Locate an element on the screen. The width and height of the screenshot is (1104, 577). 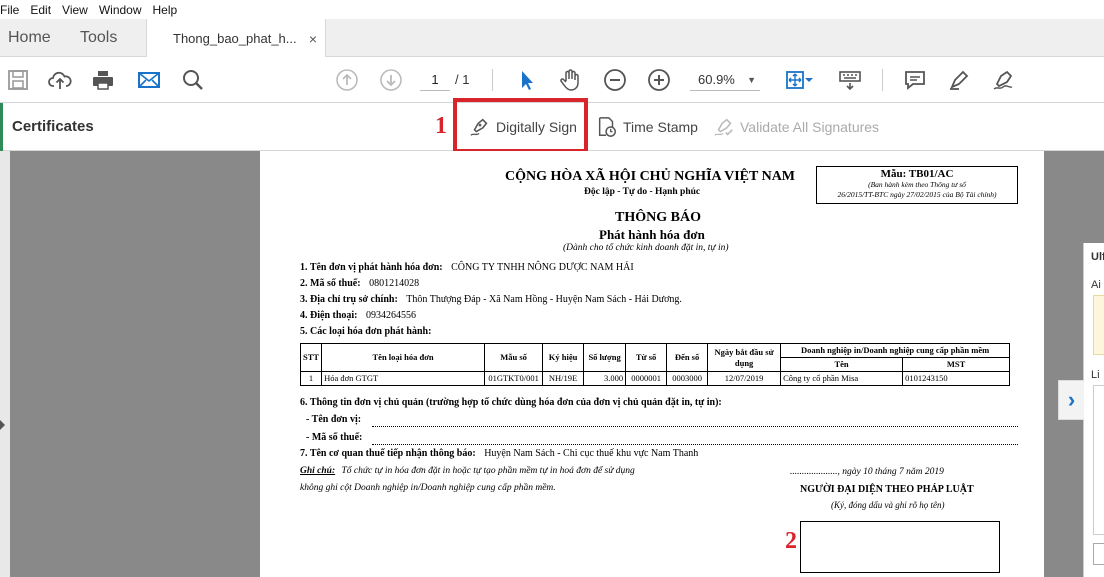
line-3-label: 3. Địa chỉ trụ sở chính: is located at coordinates (349, 299).